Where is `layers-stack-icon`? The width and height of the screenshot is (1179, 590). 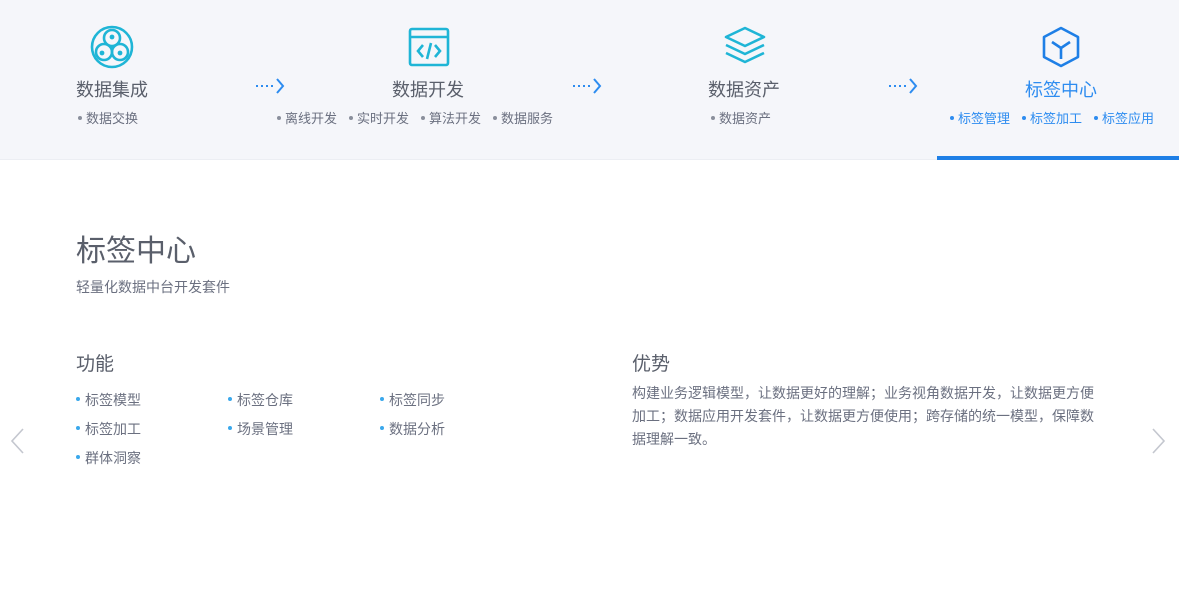 layers-stack-icon is located at coordinates (745, 47).